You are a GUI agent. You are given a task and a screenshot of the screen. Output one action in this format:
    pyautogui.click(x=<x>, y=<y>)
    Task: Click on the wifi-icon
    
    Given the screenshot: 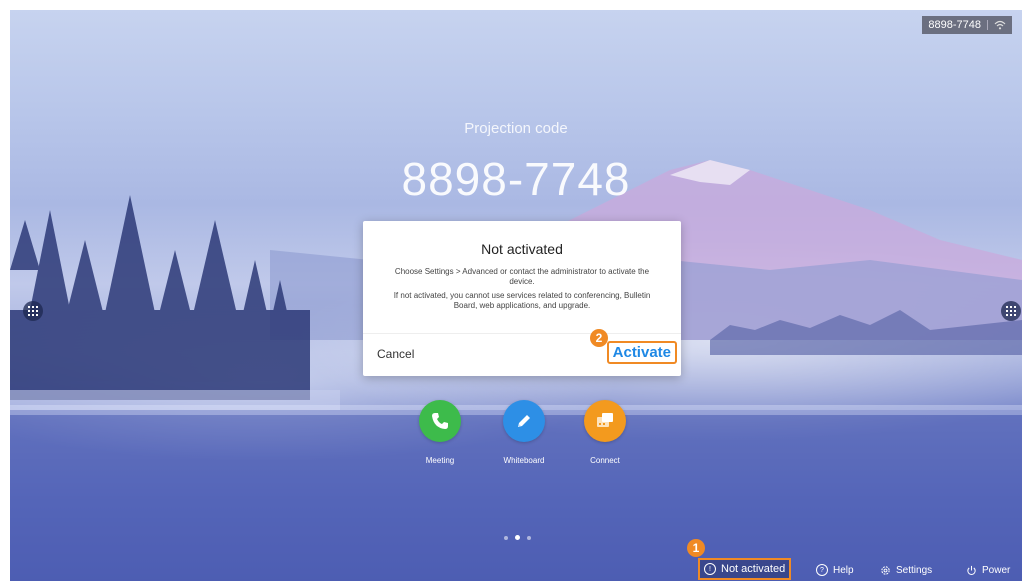 What is the action you would take?
    pyautogui.click(x=1000, y=25)
    